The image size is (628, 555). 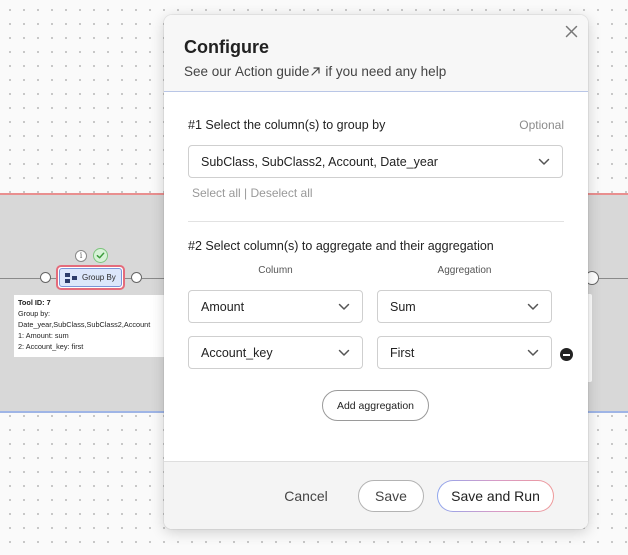 I want to click on aggregation-value: Sum, so click(x=403, y=306).